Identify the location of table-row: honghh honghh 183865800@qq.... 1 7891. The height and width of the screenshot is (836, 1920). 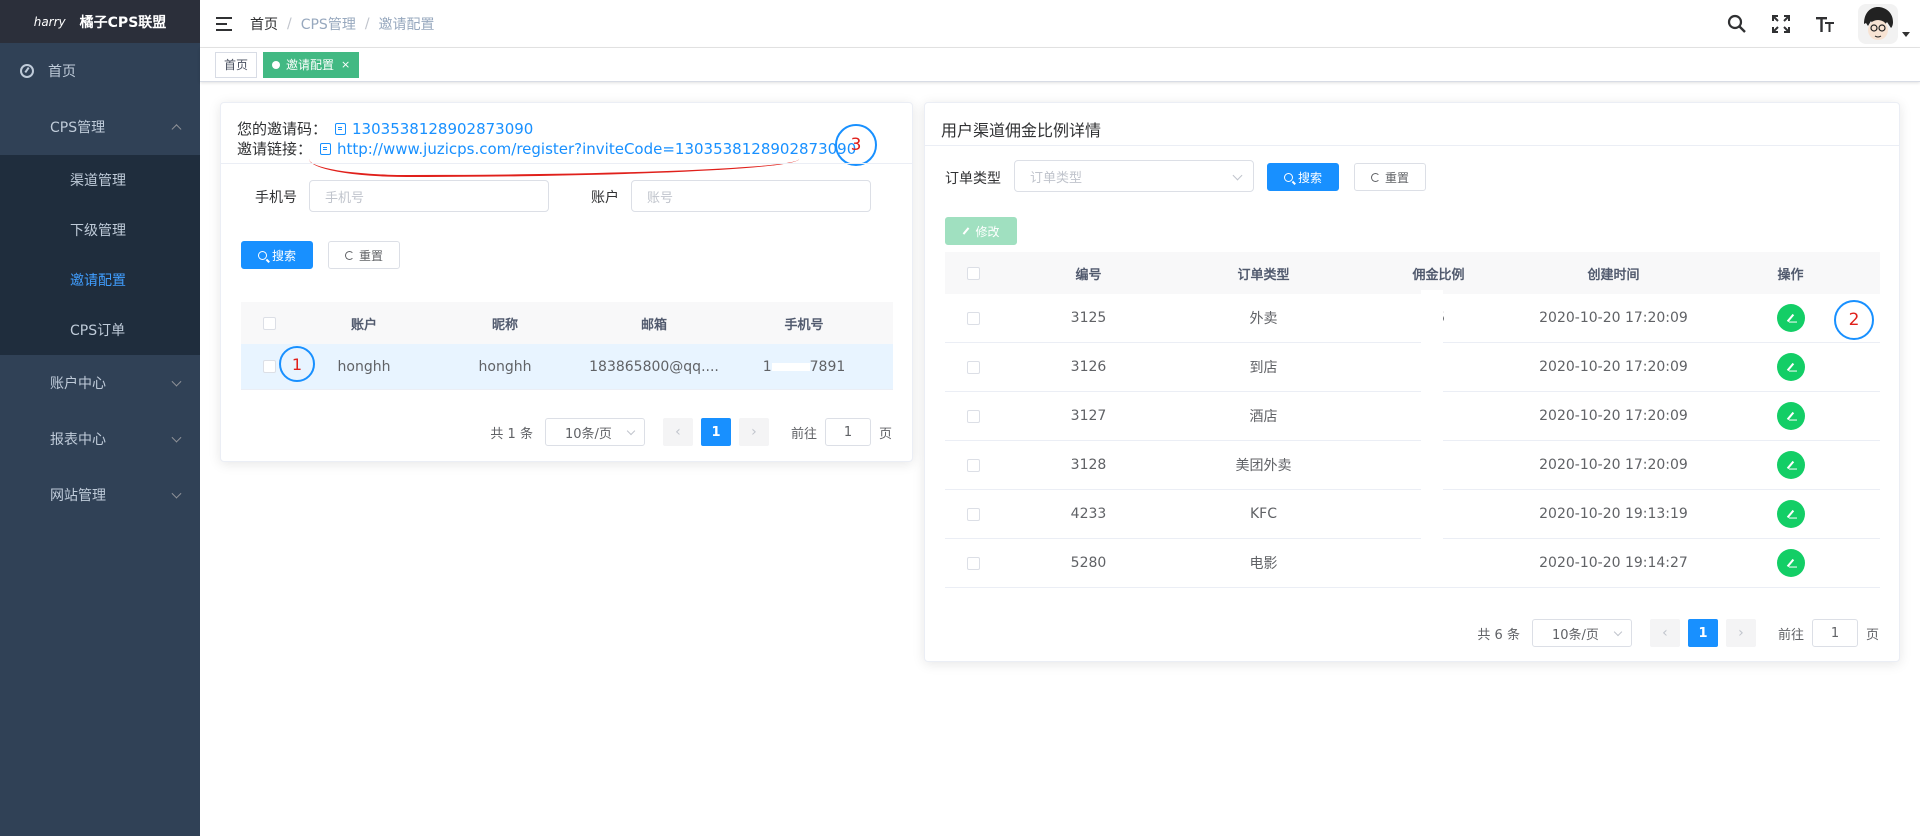
(567, 367).